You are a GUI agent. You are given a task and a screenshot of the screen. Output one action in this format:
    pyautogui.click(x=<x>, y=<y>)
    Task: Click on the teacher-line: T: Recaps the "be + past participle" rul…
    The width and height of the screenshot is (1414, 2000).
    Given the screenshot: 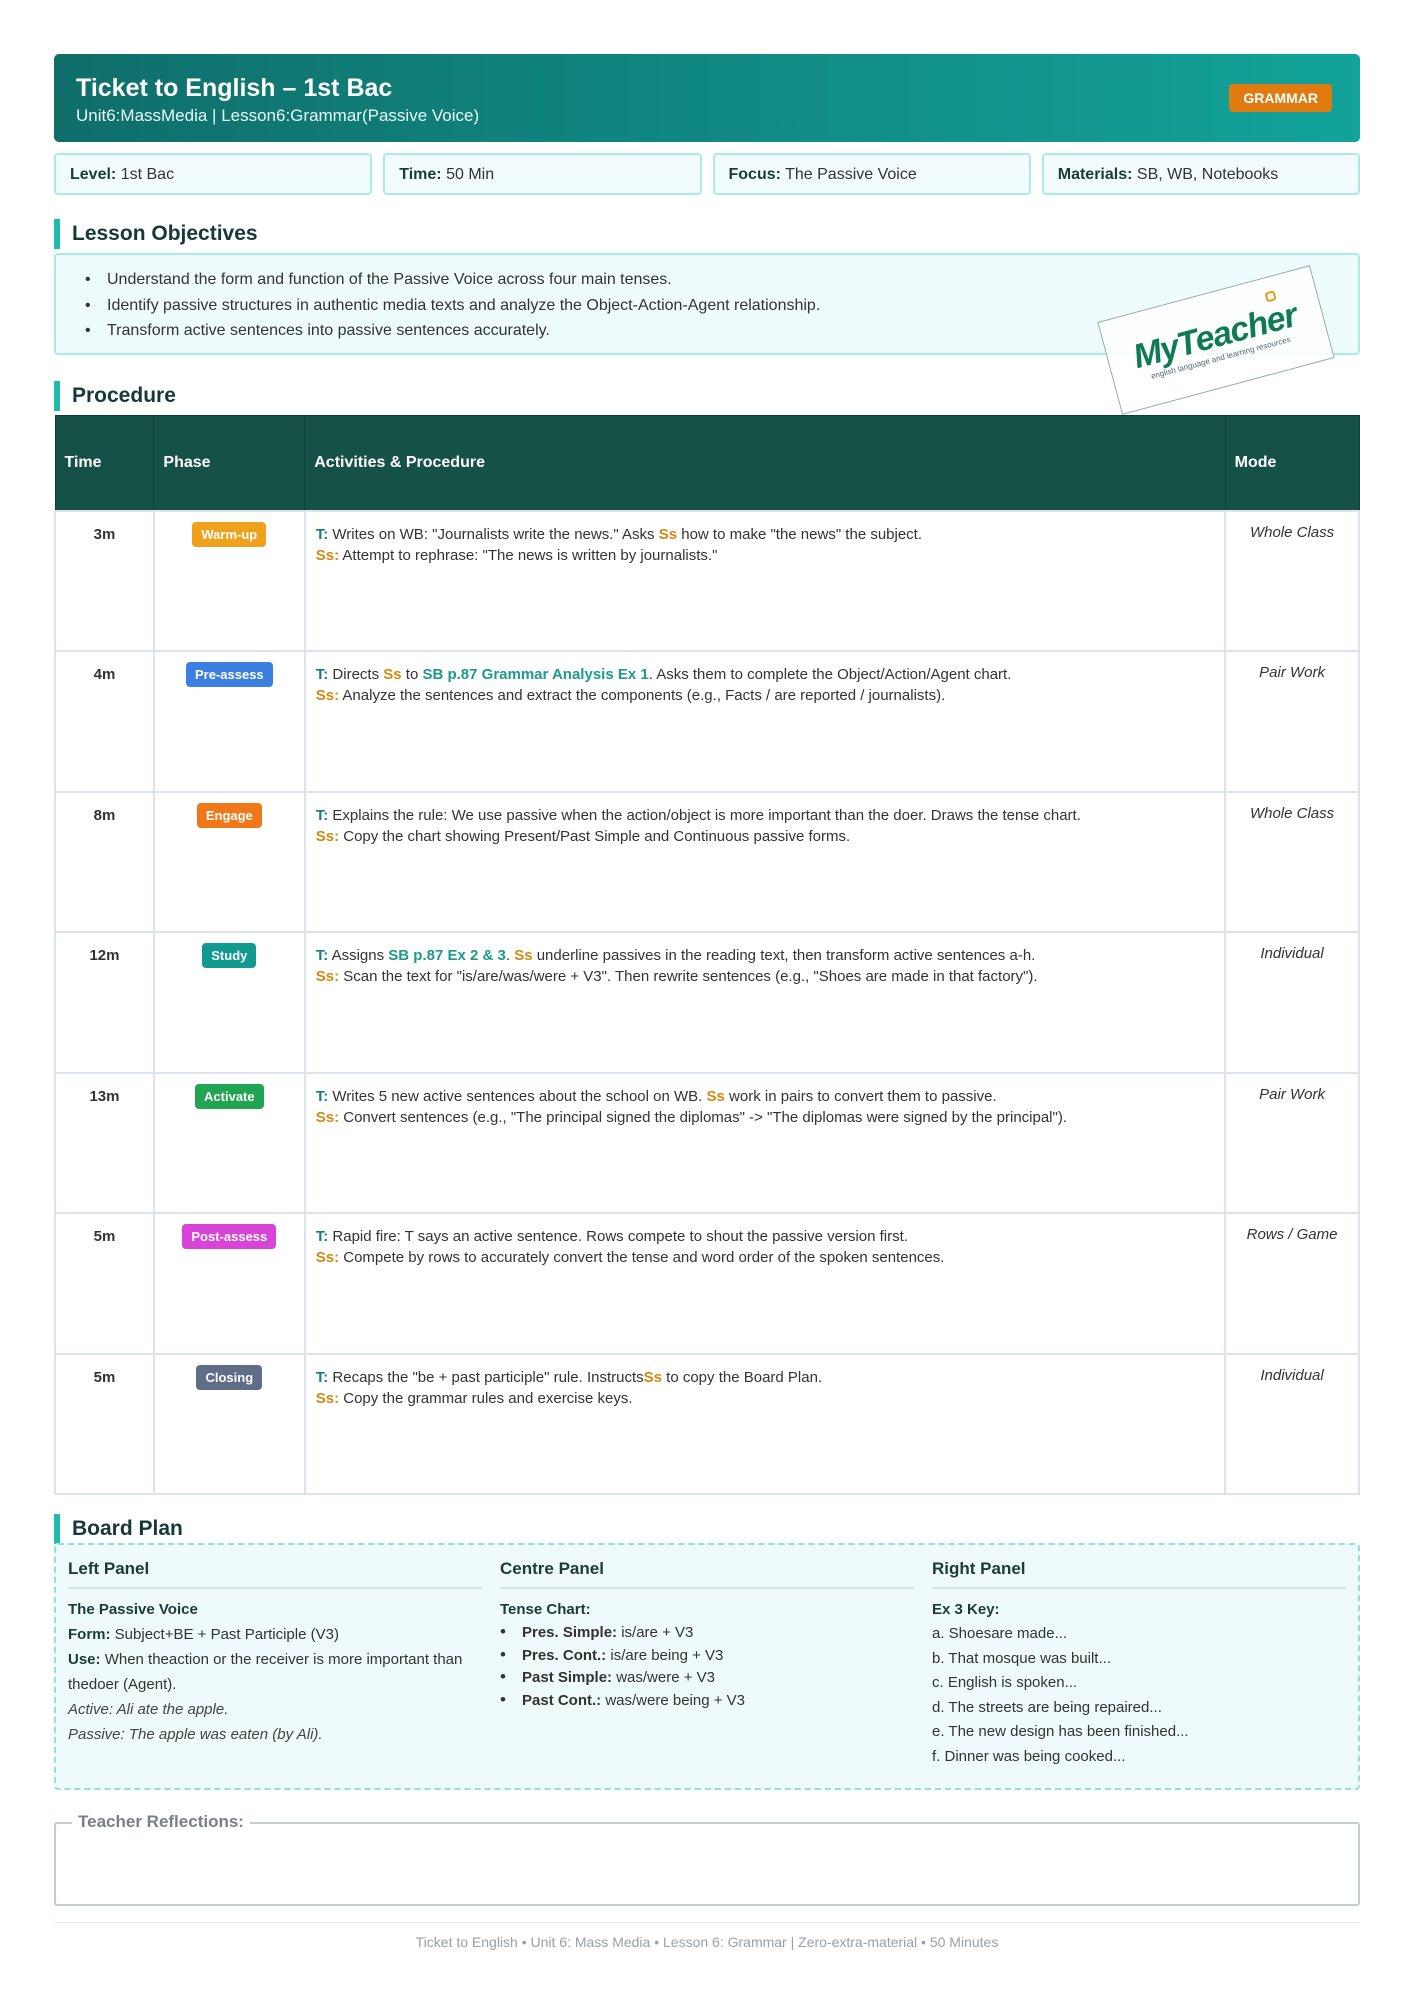 What is the action you would take?
    pyautogui.click(x=765, y=1377)
    